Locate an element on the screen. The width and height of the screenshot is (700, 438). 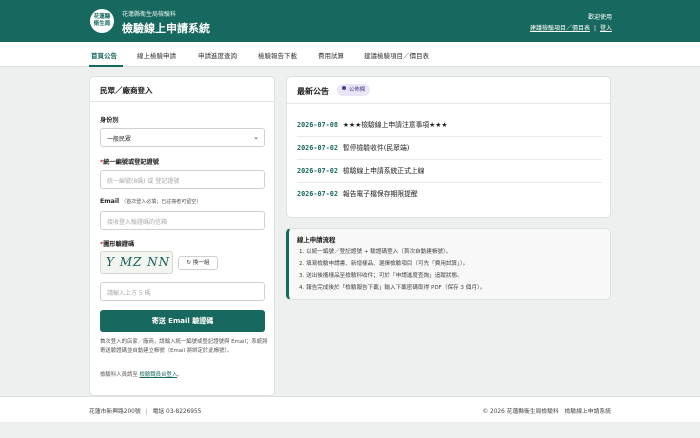
announcement-title: 報告電子檔保存期限提醒 is located at coordinates (380, 194).